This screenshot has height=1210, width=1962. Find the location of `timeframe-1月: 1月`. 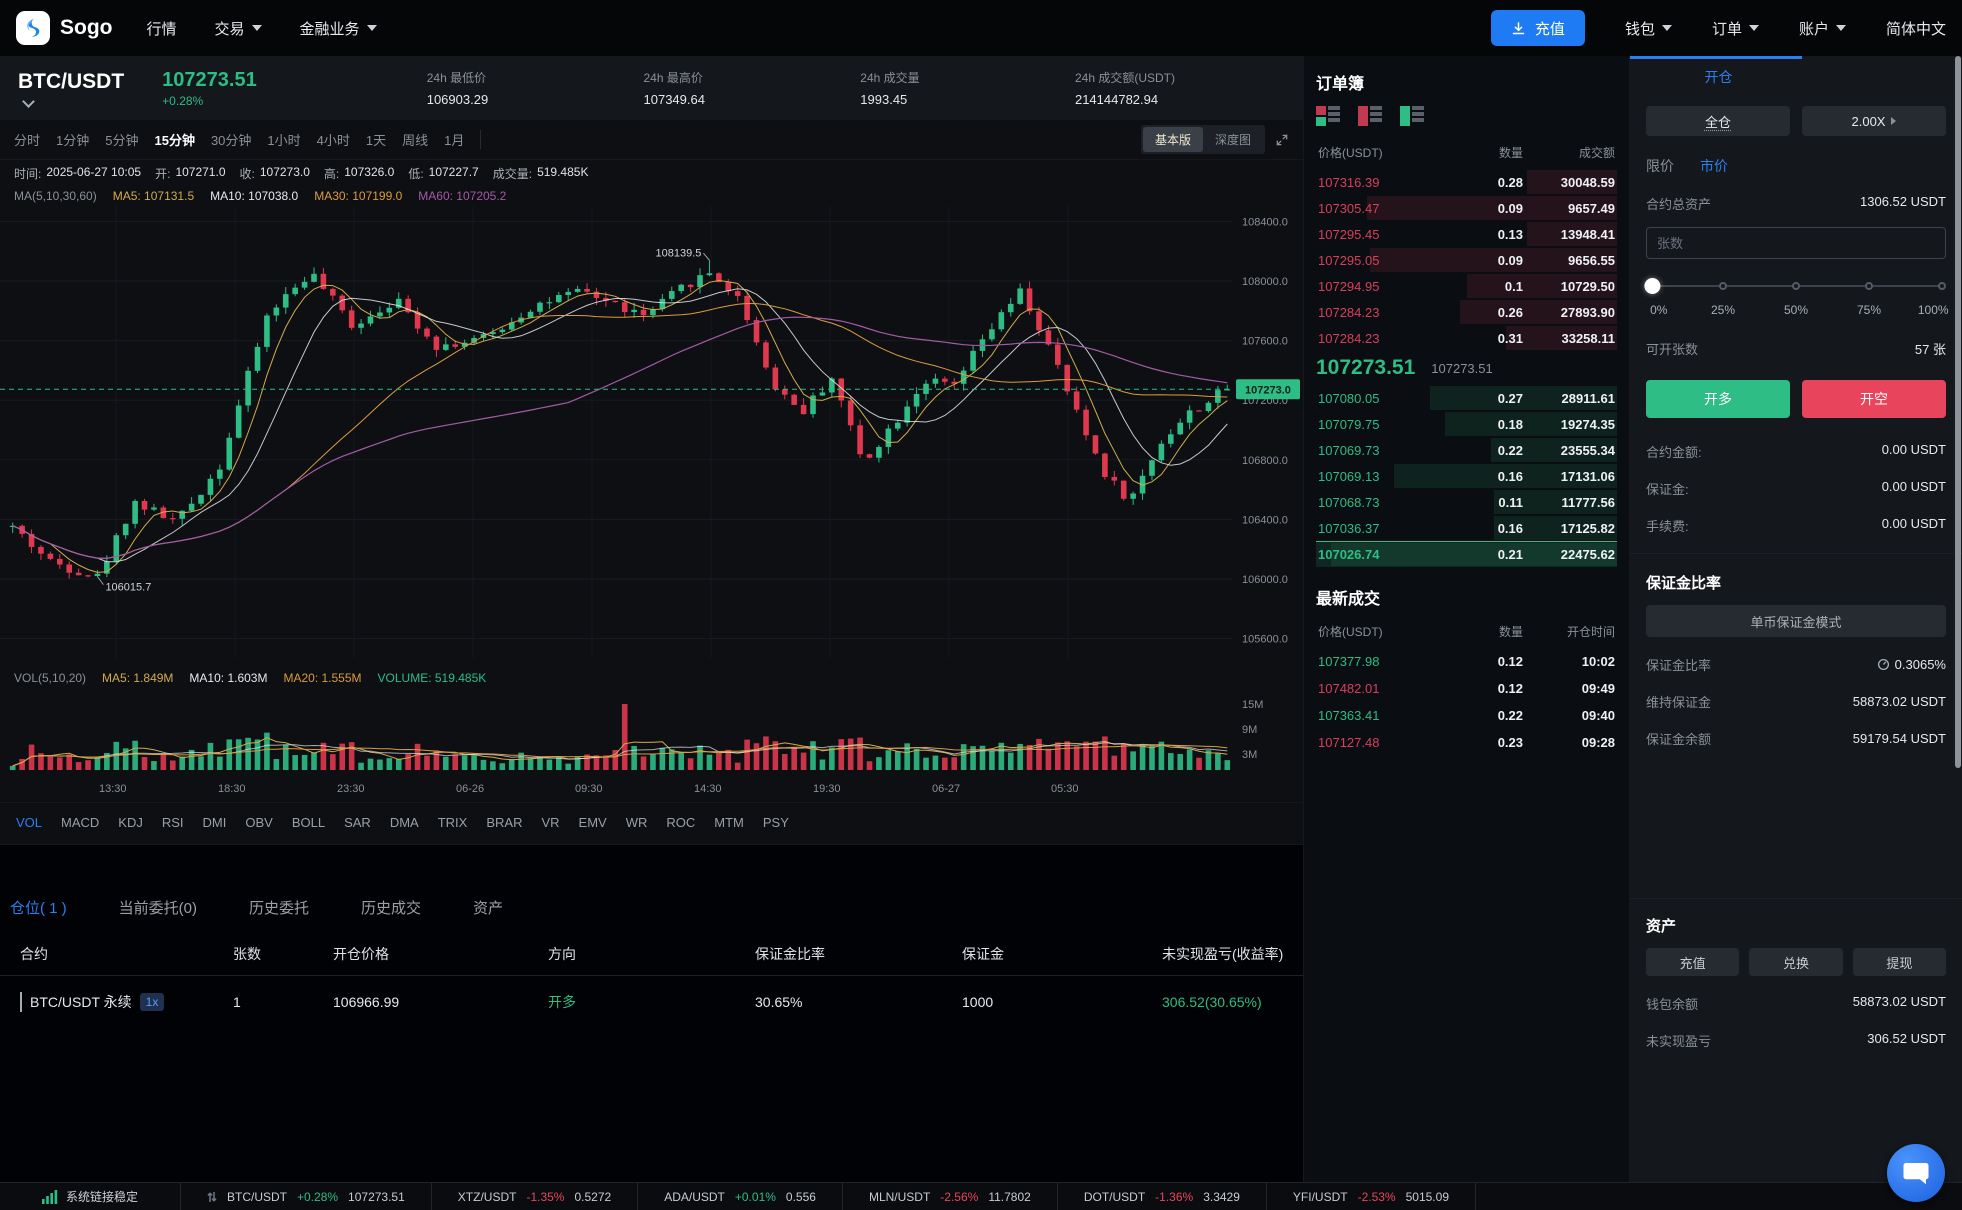

timeframe-1月: 1月 is located at coordinates (454, 139).